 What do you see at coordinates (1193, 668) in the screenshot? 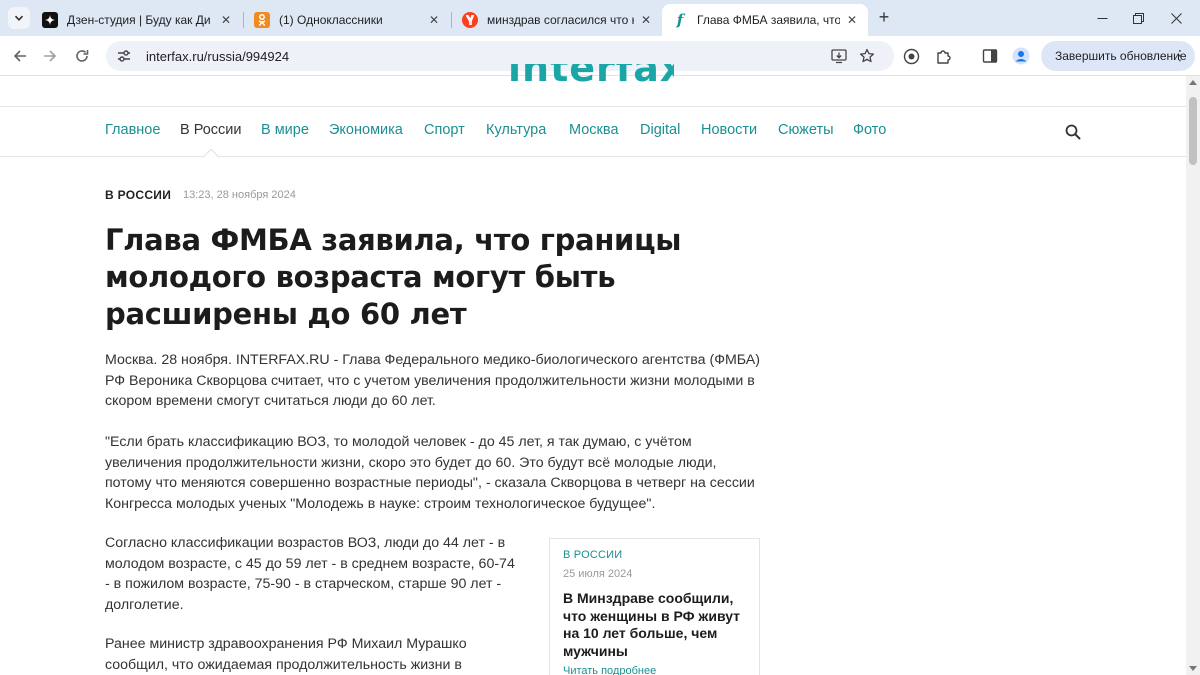
I see `scroll-down-arrow-icon` at bounding box center [1193, 668].